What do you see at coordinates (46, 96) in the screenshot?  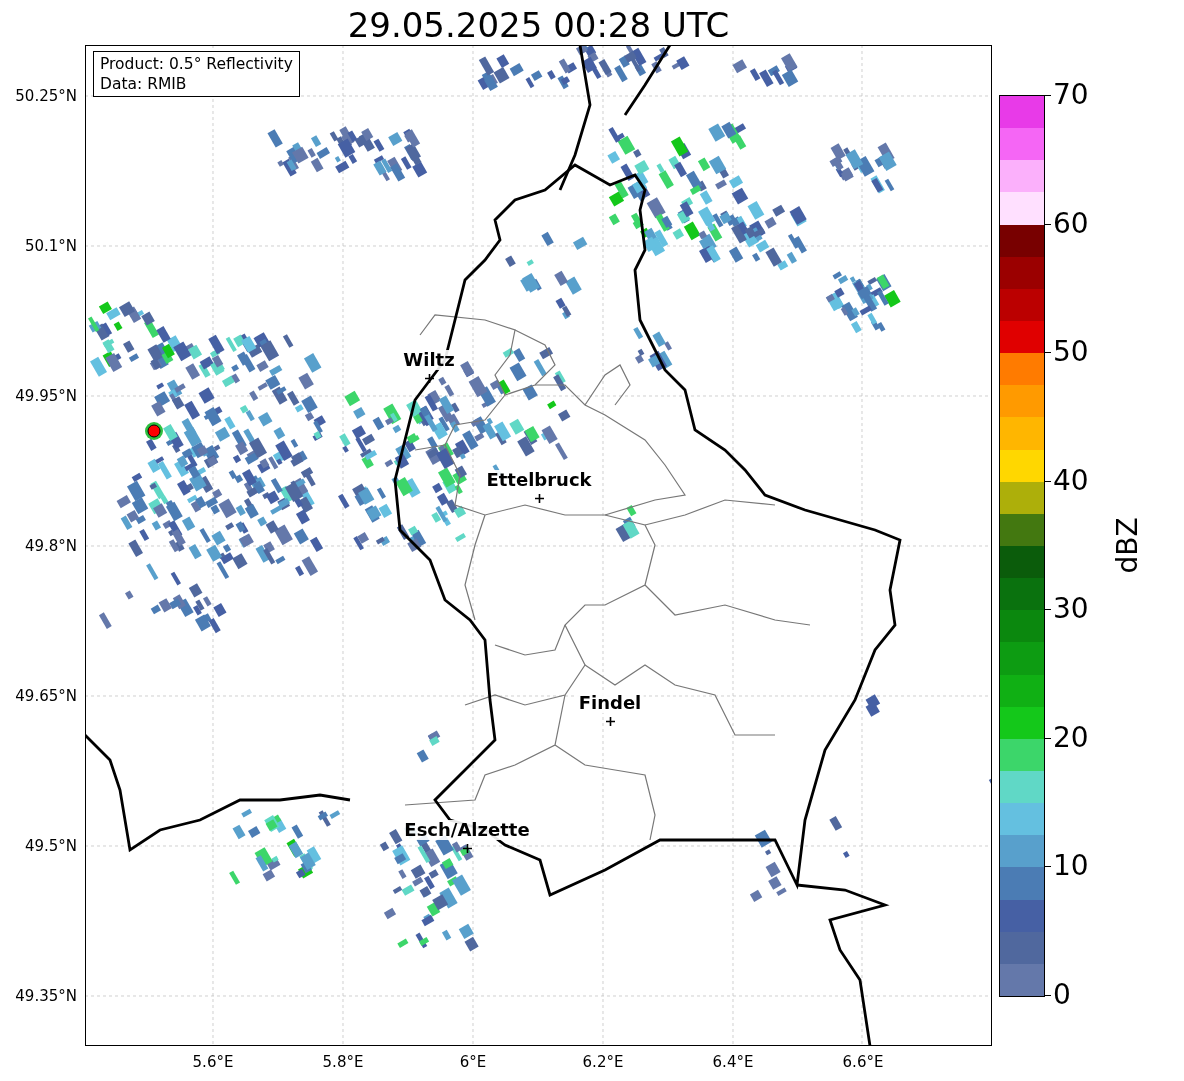 I see `latitude-label: 50.25°N` at bounding box center [46, 96].